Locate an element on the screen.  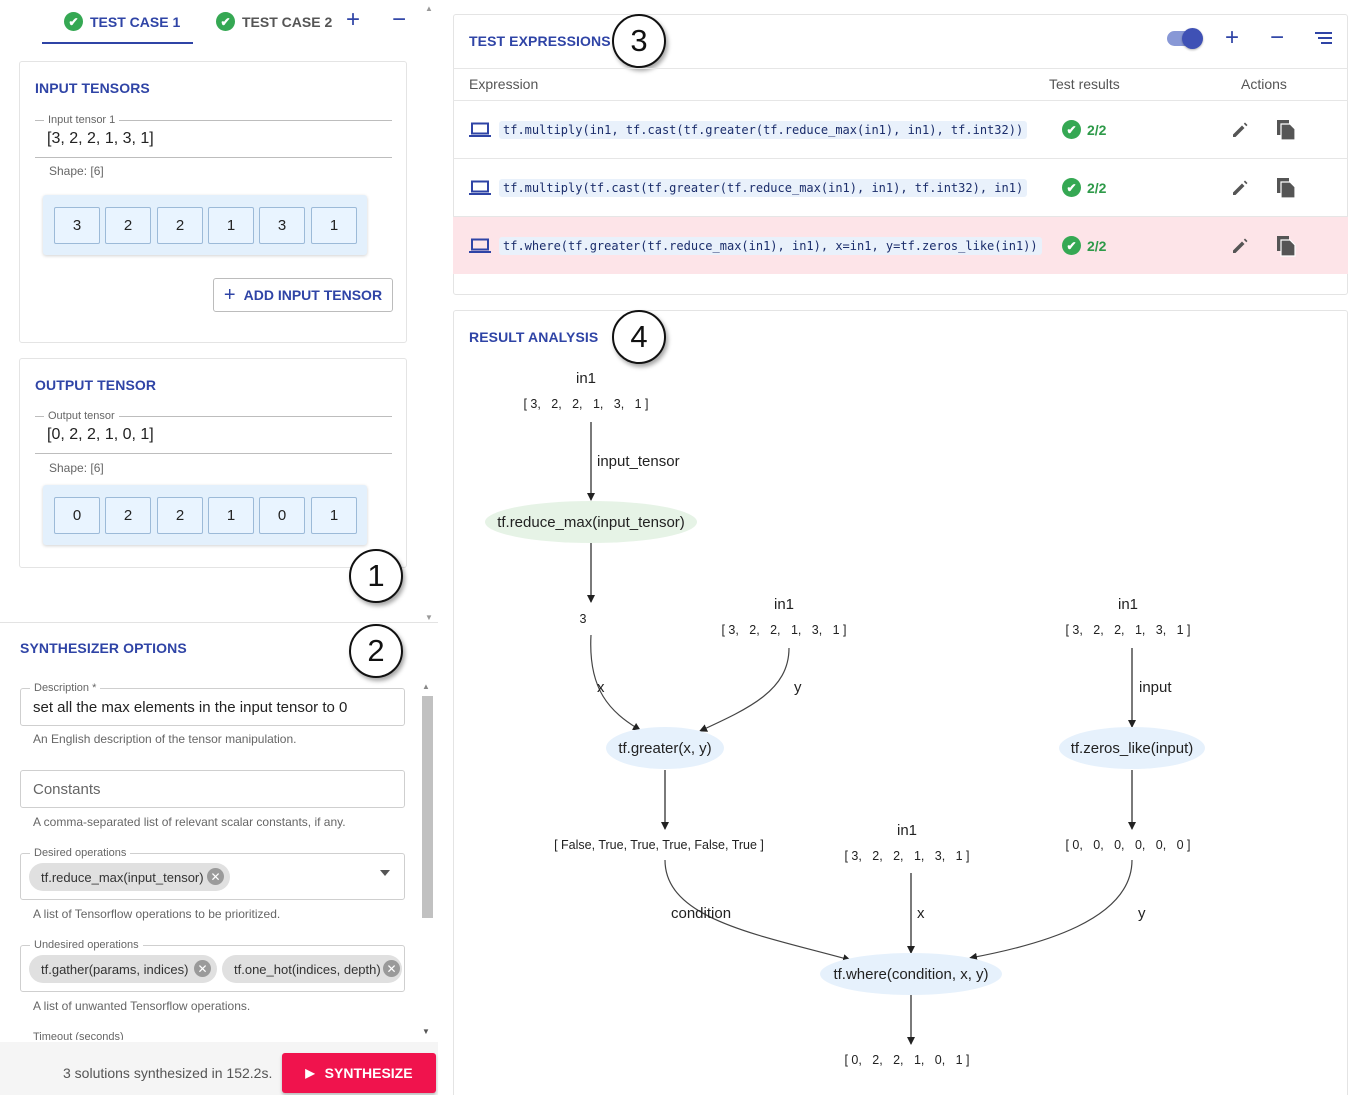
node-where-label: tf.where(condition, x, y) is located at coordinates (910, 974).